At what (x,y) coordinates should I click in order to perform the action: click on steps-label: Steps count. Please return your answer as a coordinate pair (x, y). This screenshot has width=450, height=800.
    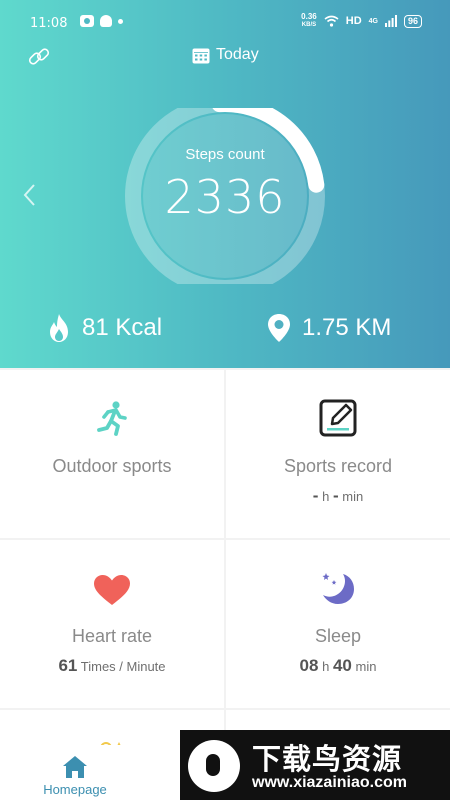
    Looking at the image, I should click on (225, 154).